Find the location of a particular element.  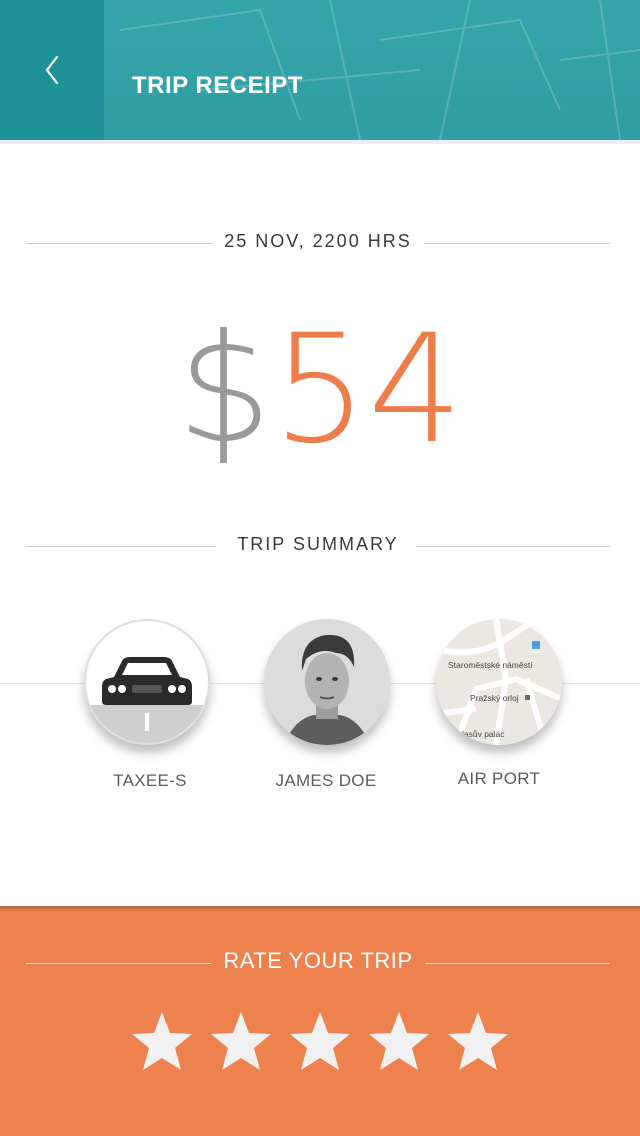

price-amount: 54 is located at coordinates (368, 390).